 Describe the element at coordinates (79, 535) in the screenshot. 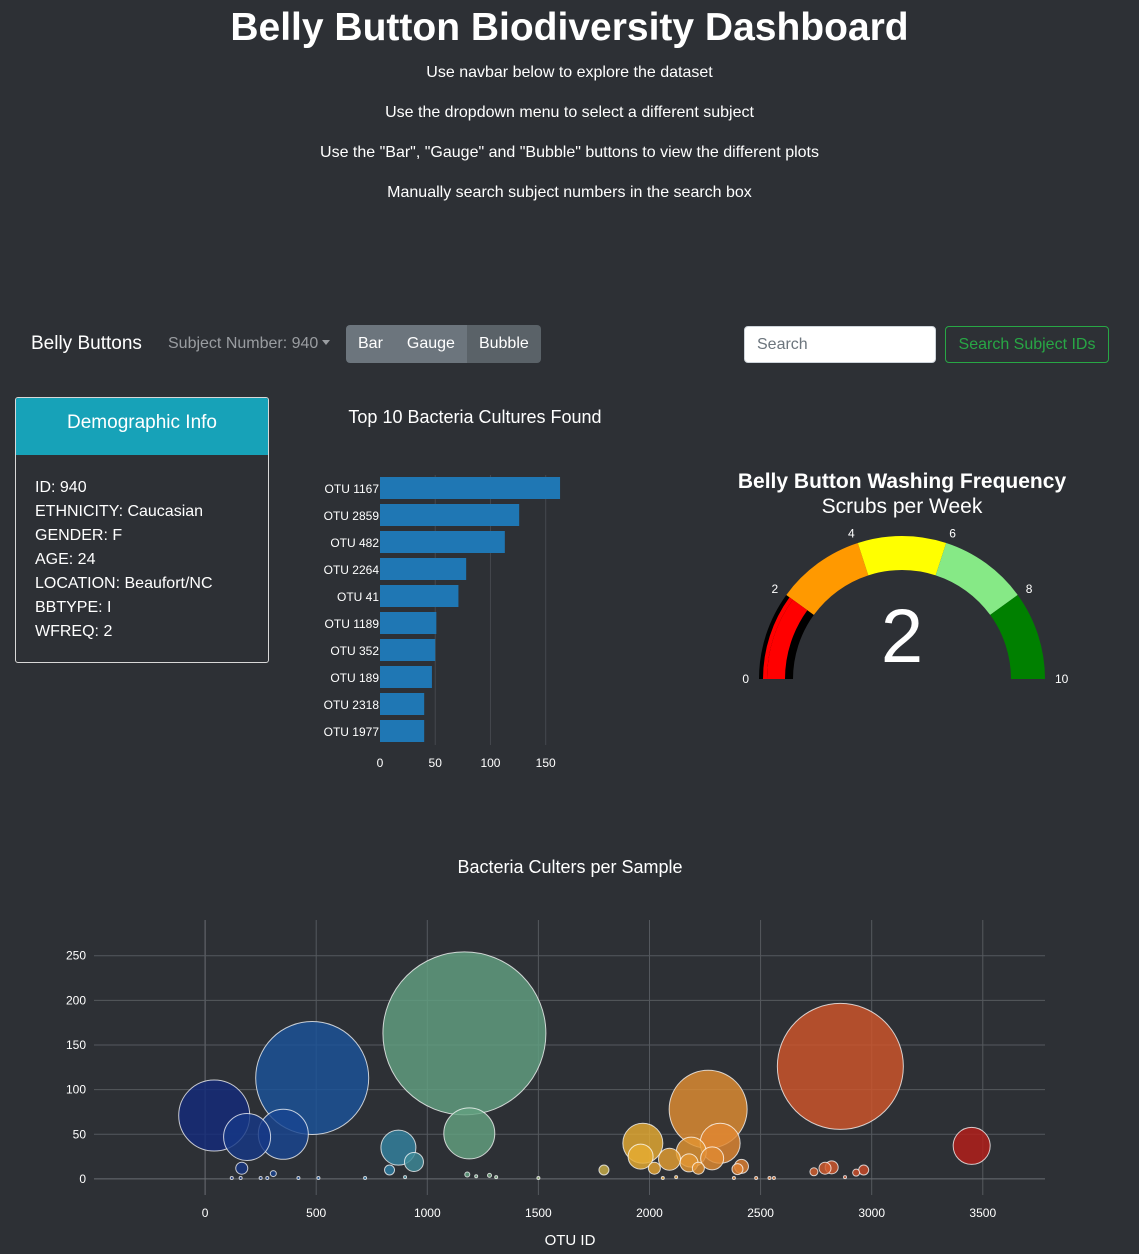

I see `demo-gender: GENDER: F` at that location.